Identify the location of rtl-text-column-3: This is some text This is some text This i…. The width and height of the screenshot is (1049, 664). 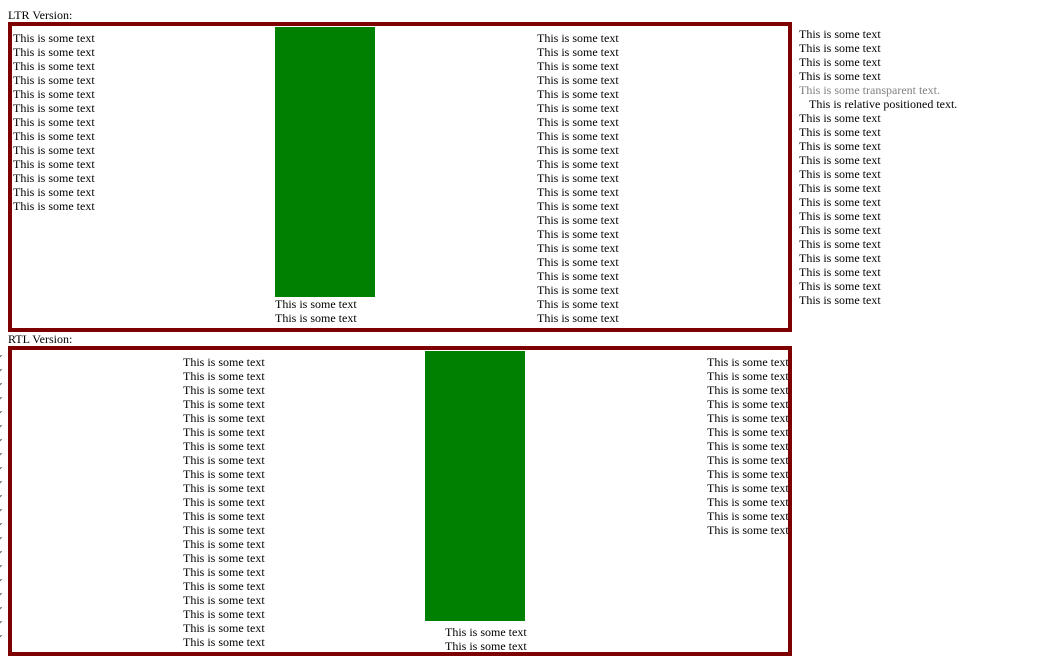
(748, 446).